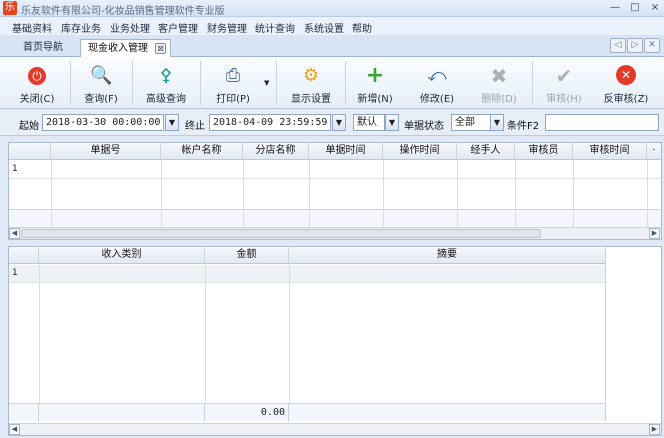 The image size is (664, 438). I want to click on menu-statistics: 统计查询, so click(275, 27).